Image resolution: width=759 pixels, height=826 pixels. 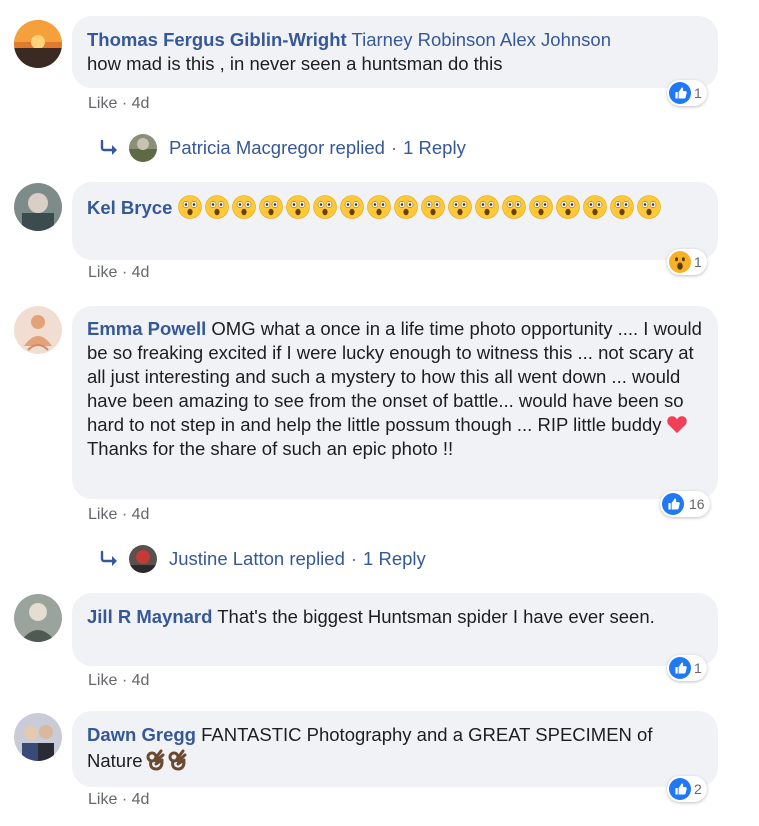 I want to click on reaction-summary: 2, so click(x=687, y=789).